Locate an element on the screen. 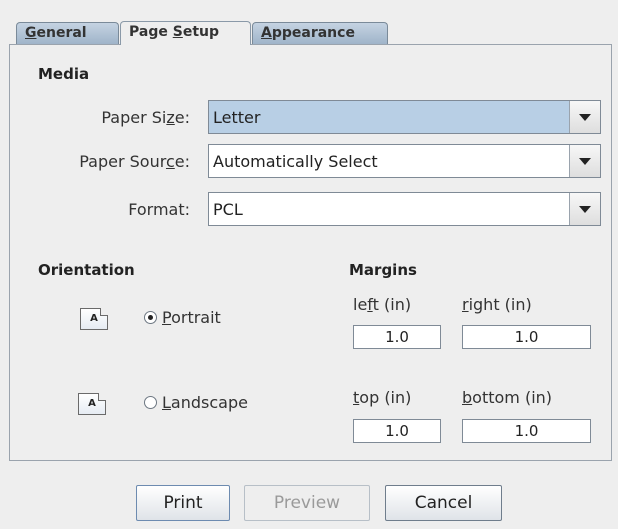 The width and height of the screenshot is (618, 529). portrait-label-text: ortrait is located at coordinates (196, 317).